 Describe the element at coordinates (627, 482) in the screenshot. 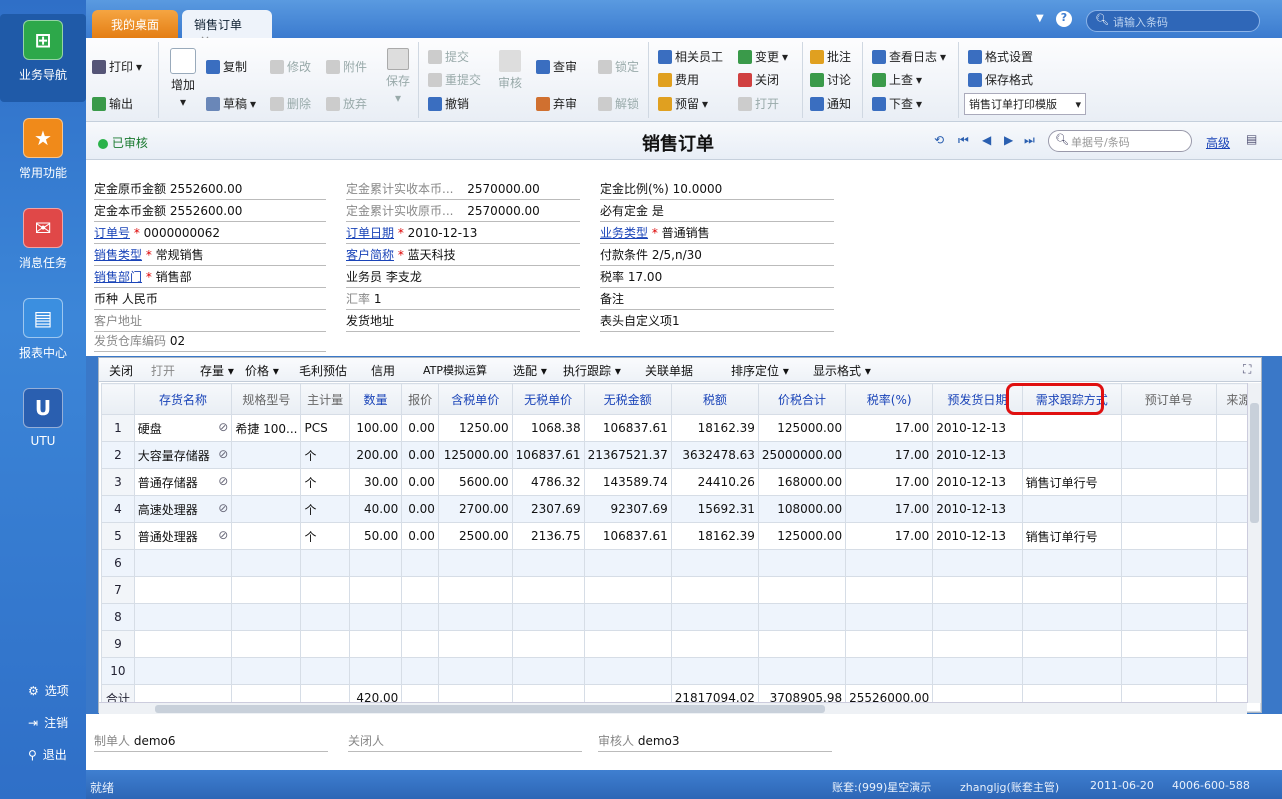

I see `table-cell: 143589.74` at that location.